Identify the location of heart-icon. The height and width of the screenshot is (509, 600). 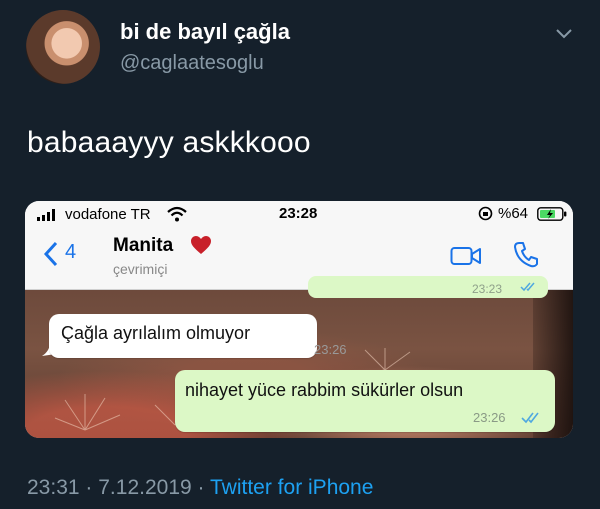
(201, 245).